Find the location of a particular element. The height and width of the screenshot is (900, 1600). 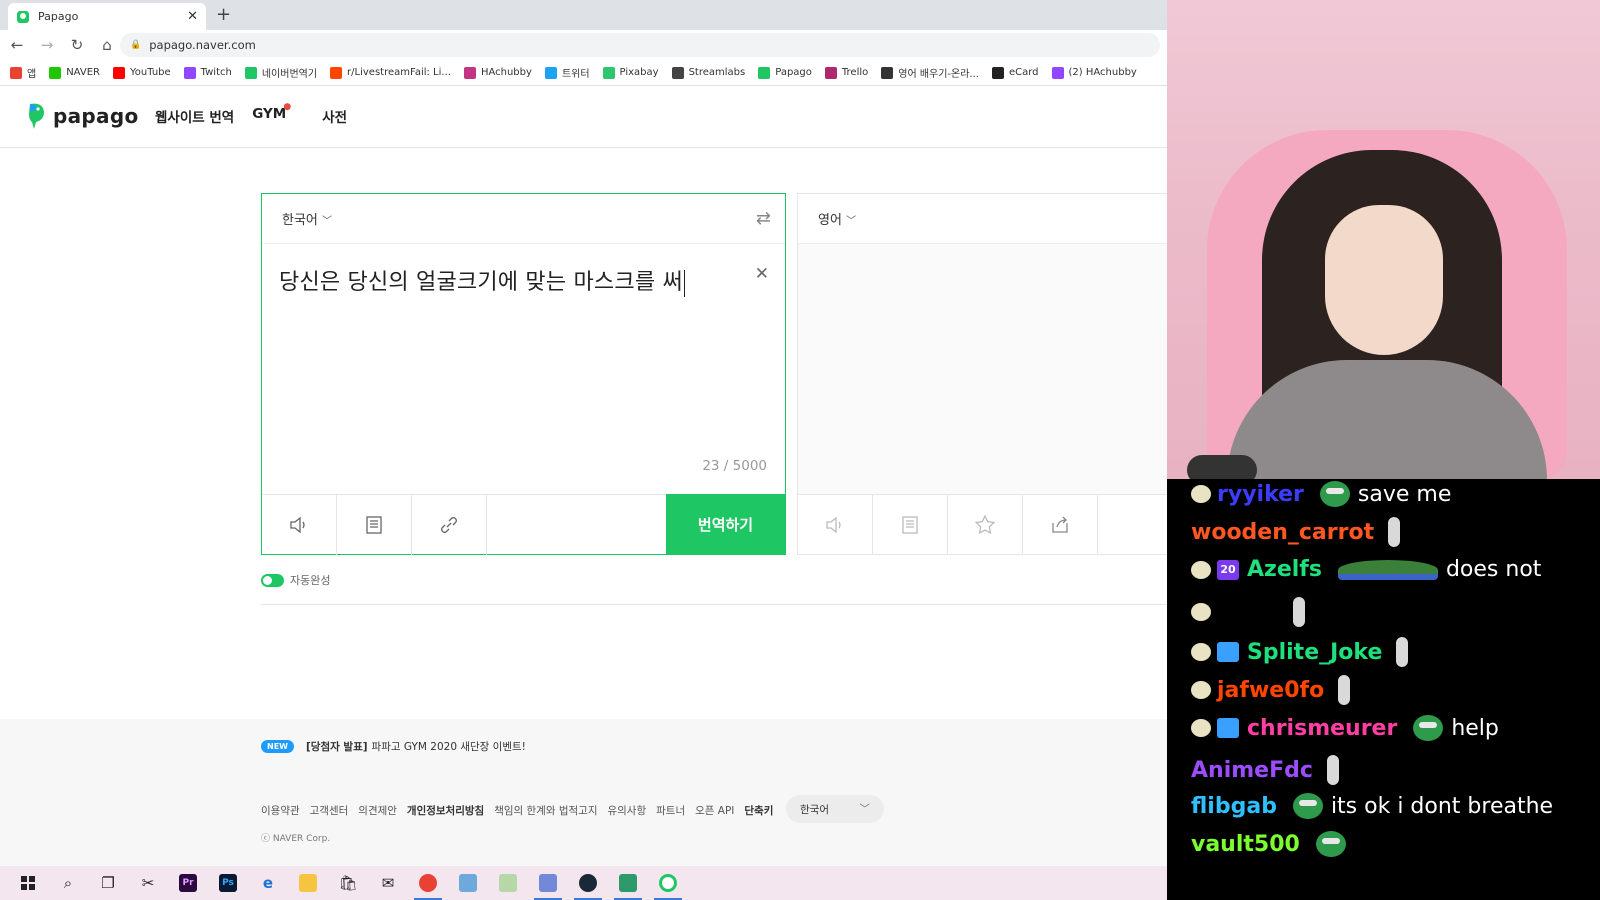

nav-gym: GYM ● is located at coordinates (278, 114).